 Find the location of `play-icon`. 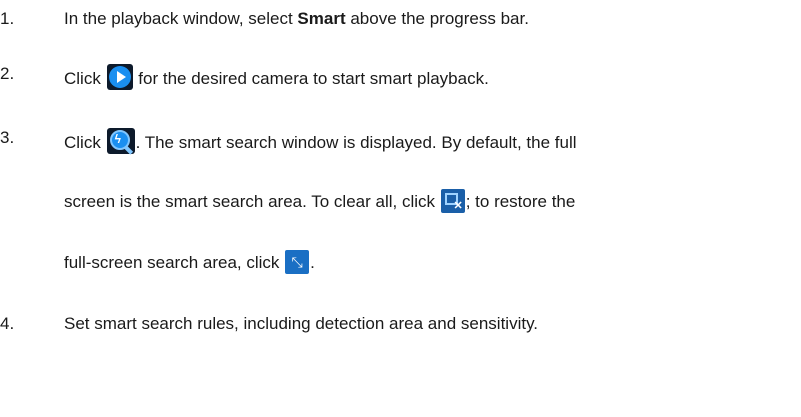

play-icon is located at coordinates (119, 77).